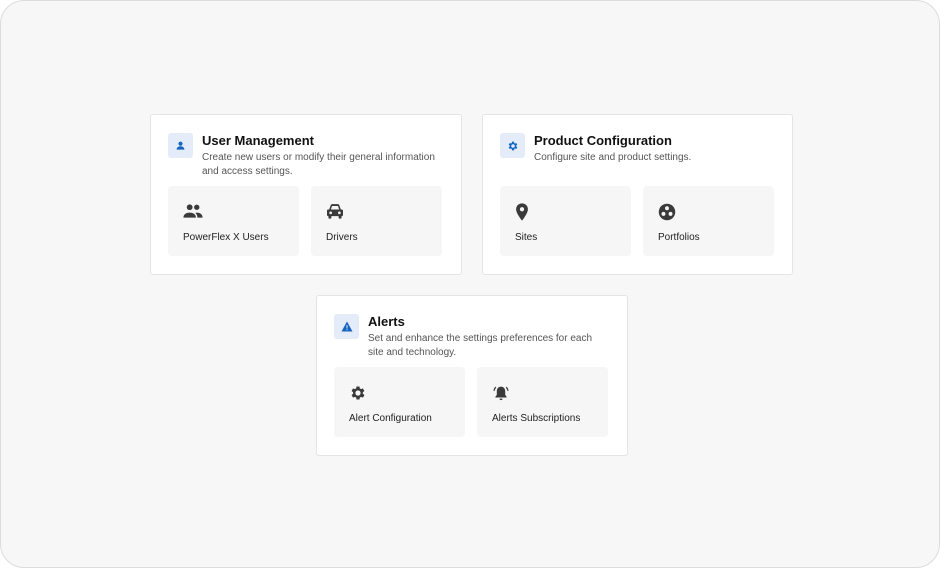  I want to click on portfolio-icon, so click(668, 212).